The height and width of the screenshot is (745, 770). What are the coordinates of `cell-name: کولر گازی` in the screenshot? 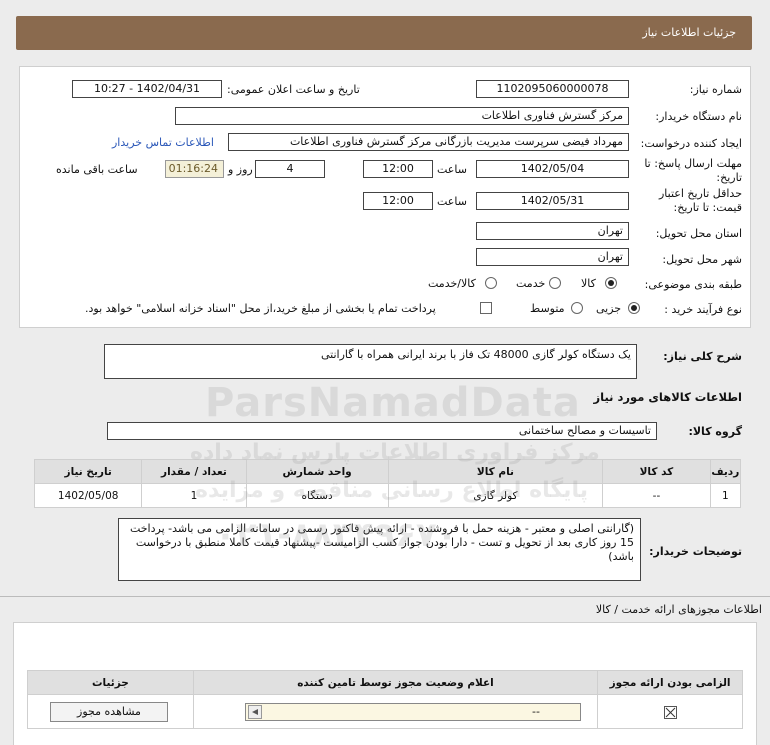 It's located at (495, 495).